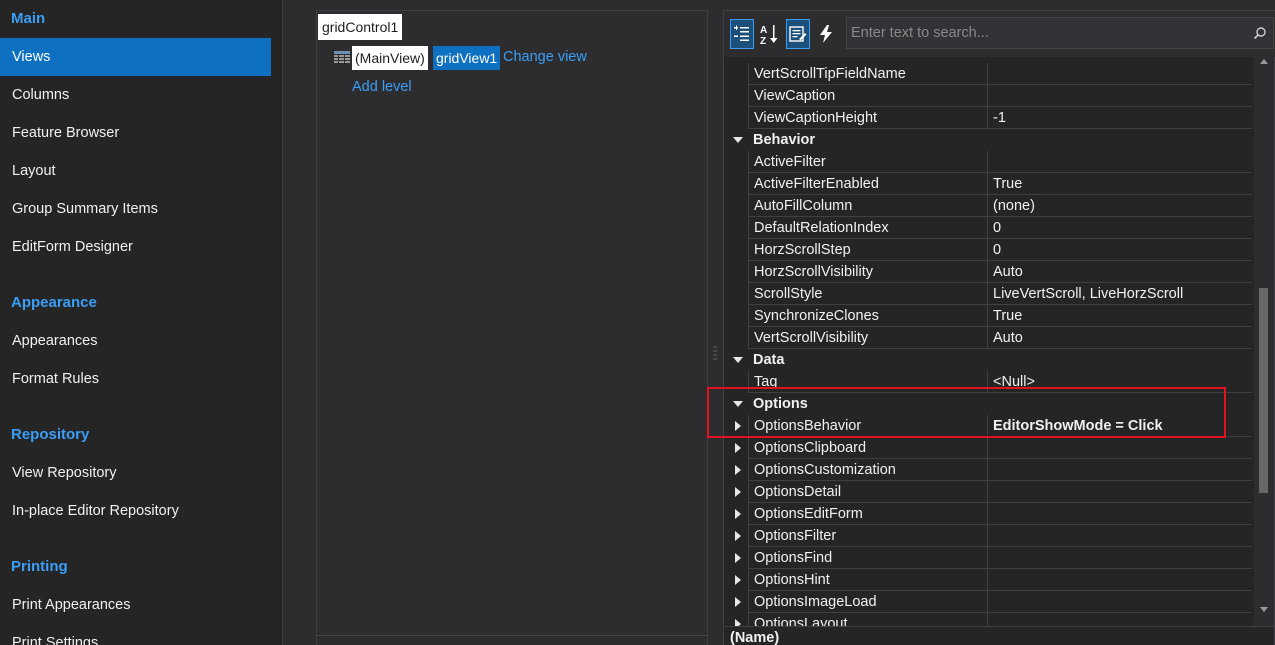 This screenshot has width=1275, height=645. What do you see at coordinates (467, 58) in the screenshot?
I see `grid-view-node: gridView1` at bounding box center [467, 58].